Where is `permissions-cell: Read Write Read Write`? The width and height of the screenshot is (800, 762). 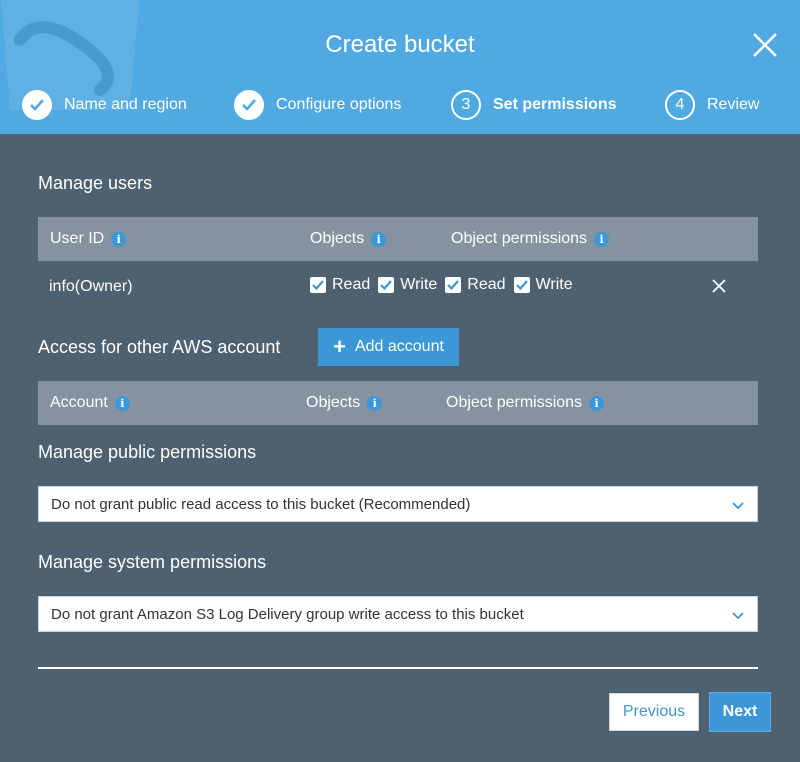 permissions-cell: Read Write Read Write is located at coordinates (445, 285).